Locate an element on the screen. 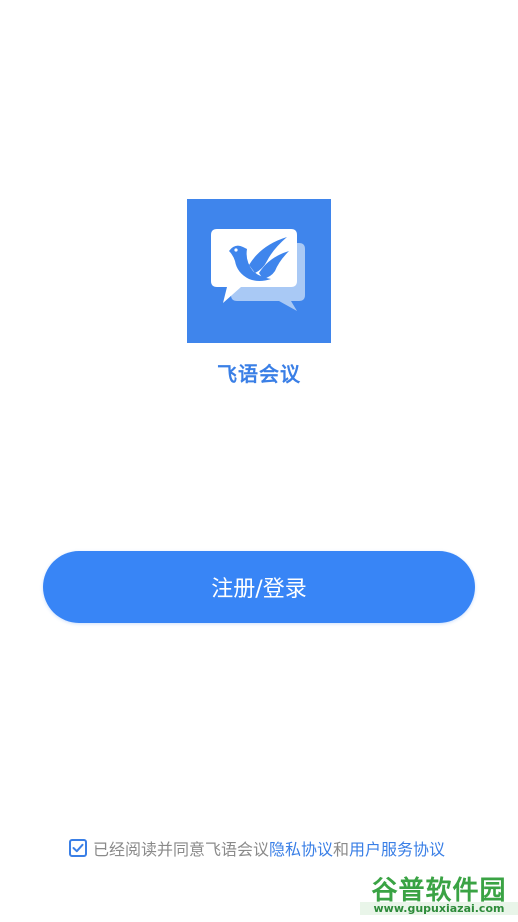 The height and width of the screenshot is (922, 518). register-login-button: 注册/登录 is located at coordinates (259, 587).